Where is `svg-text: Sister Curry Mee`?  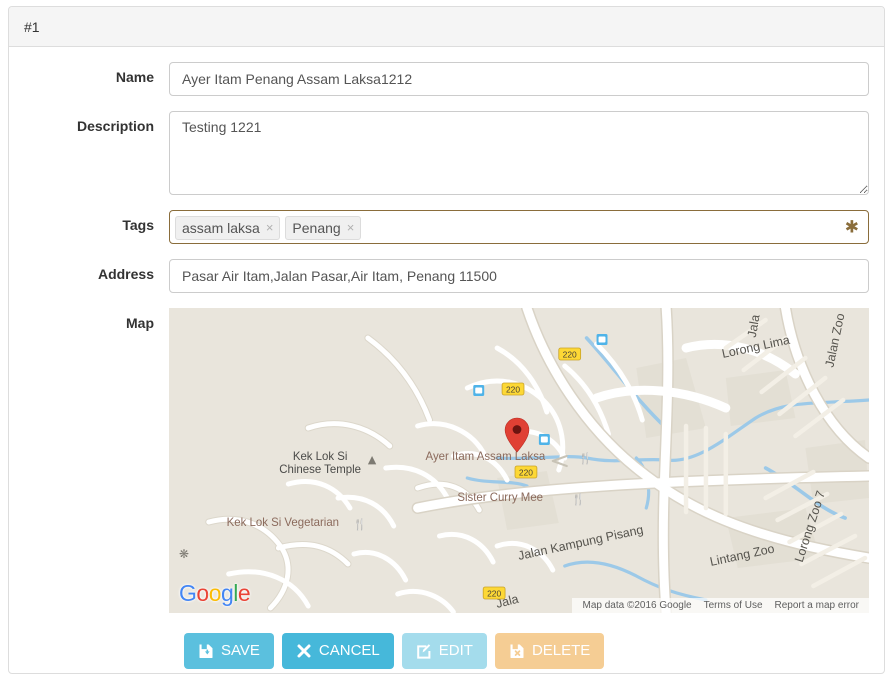
svg-text: Sister Curry Mee is located at coordinates (500, 498).